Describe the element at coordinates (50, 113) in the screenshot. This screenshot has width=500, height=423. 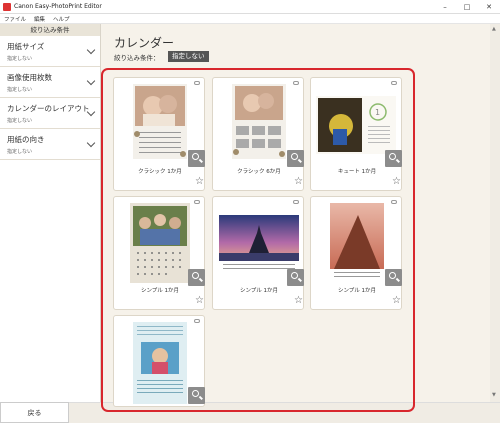
I see `filter-calendar-layout: カレンダーのレイアウト 指定しない` at that location.